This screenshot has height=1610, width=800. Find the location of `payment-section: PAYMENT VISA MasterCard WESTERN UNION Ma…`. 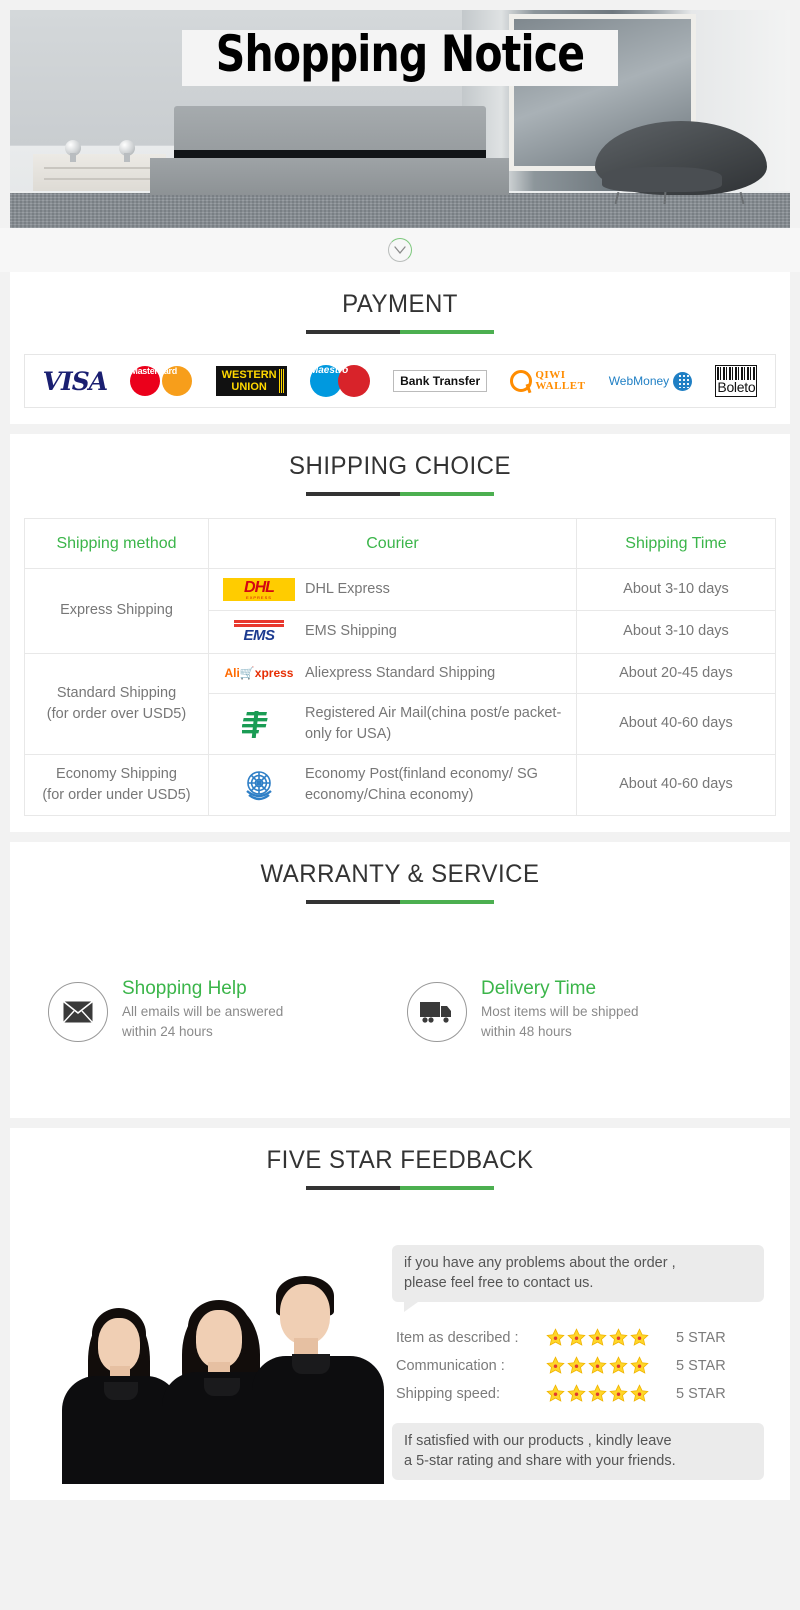

payment-section: PAYMENT VISA MasterCard WESTERN UNION Ma… is located at coordinates (400, 348).